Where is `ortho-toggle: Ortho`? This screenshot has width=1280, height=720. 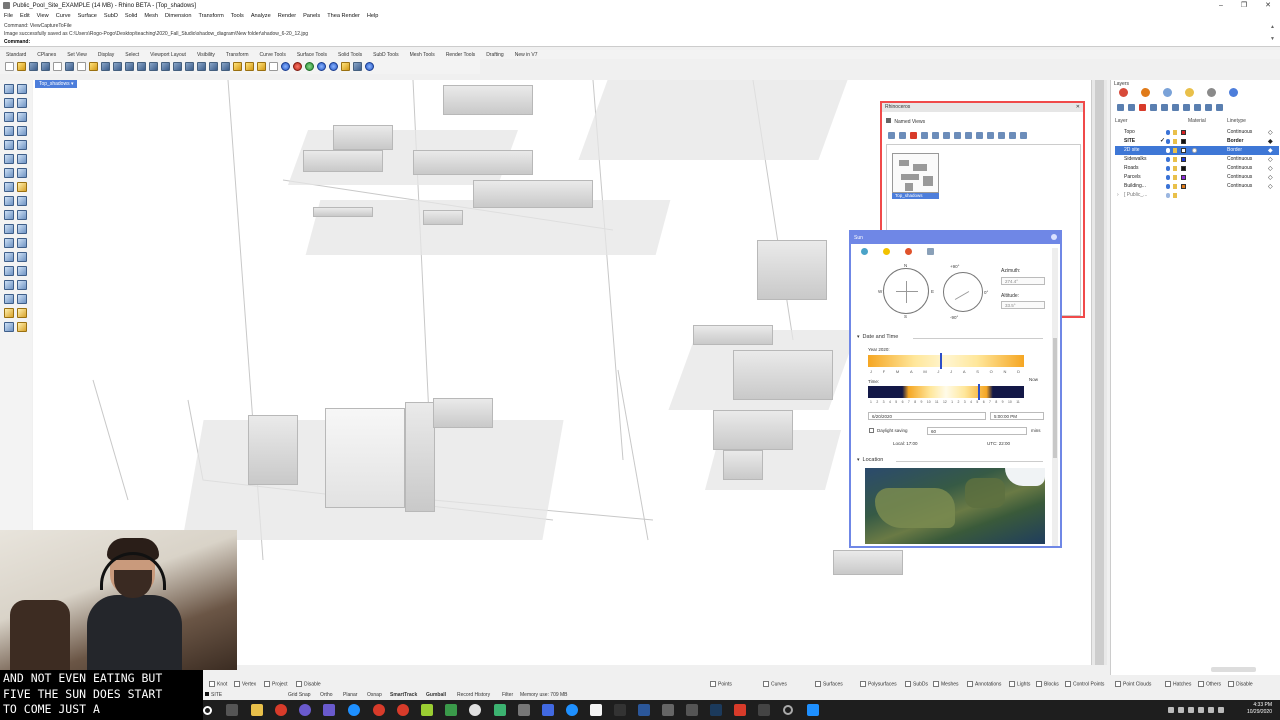
ortho-toggle: Ortho is located at coordinates (326, 695).